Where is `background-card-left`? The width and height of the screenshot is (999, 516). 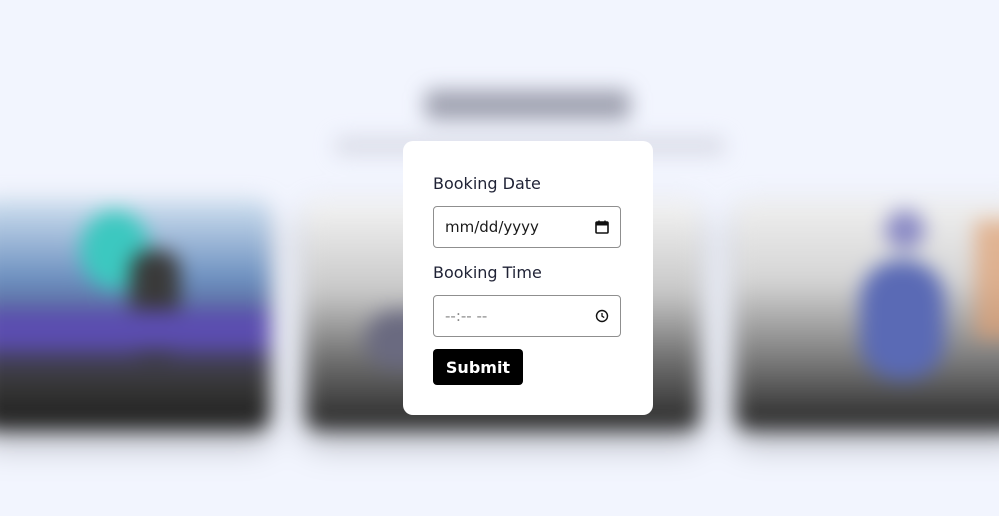
background-card-left is located at coordinates (135, 315).